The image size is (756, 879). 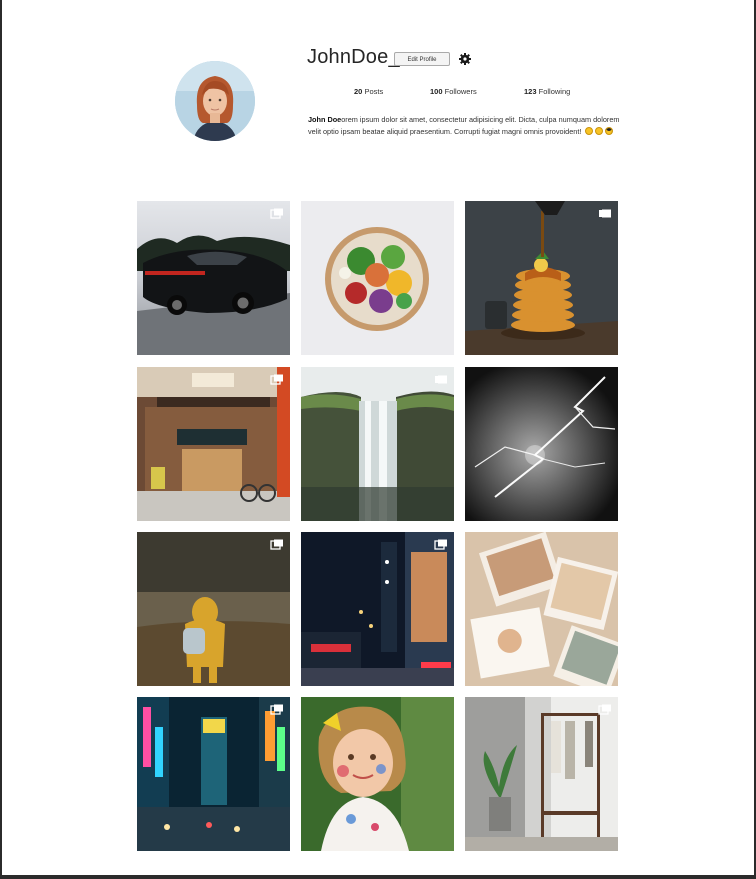 What do you see at coordinates (436, 91) in the screenshot?
I see `followers-count: 100` at bounding box center [436, 91].